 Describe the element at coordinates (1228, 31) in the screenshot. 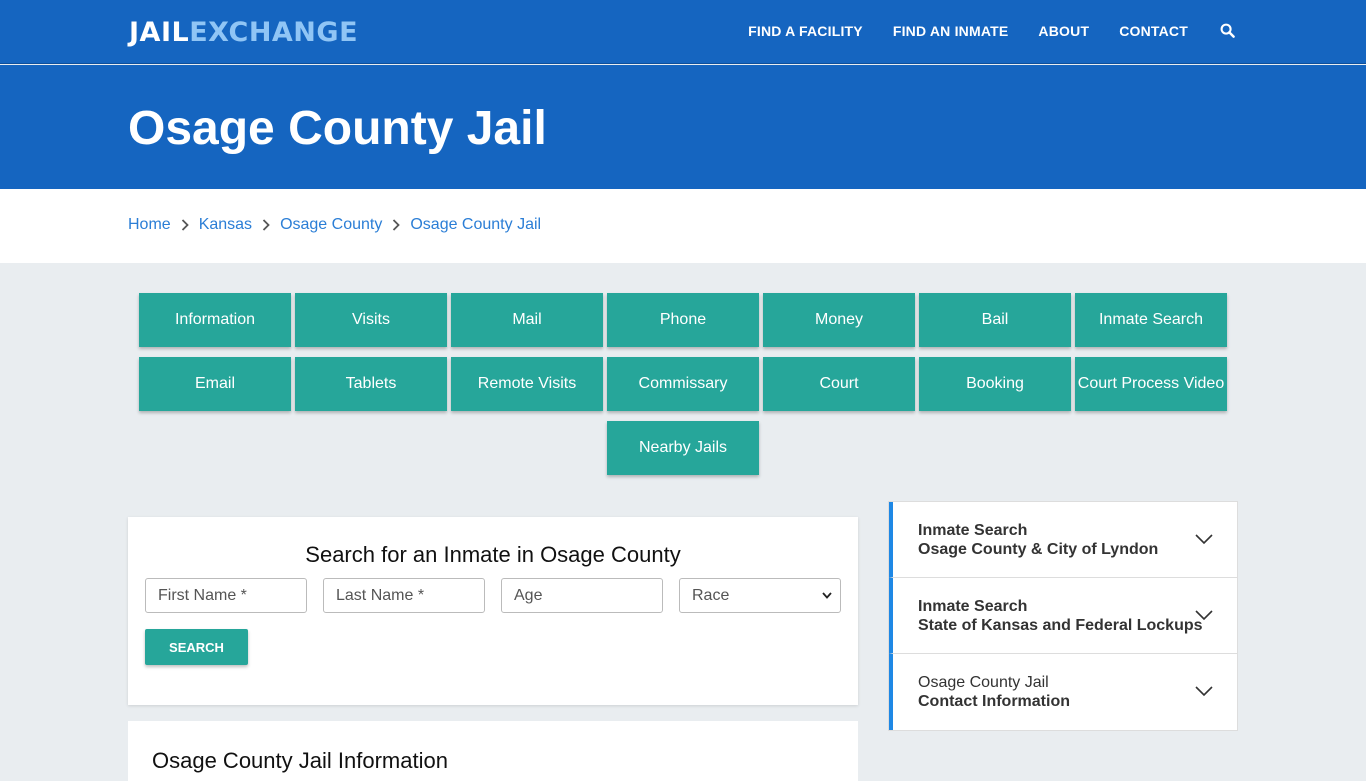

I see `search-icon` at that location.